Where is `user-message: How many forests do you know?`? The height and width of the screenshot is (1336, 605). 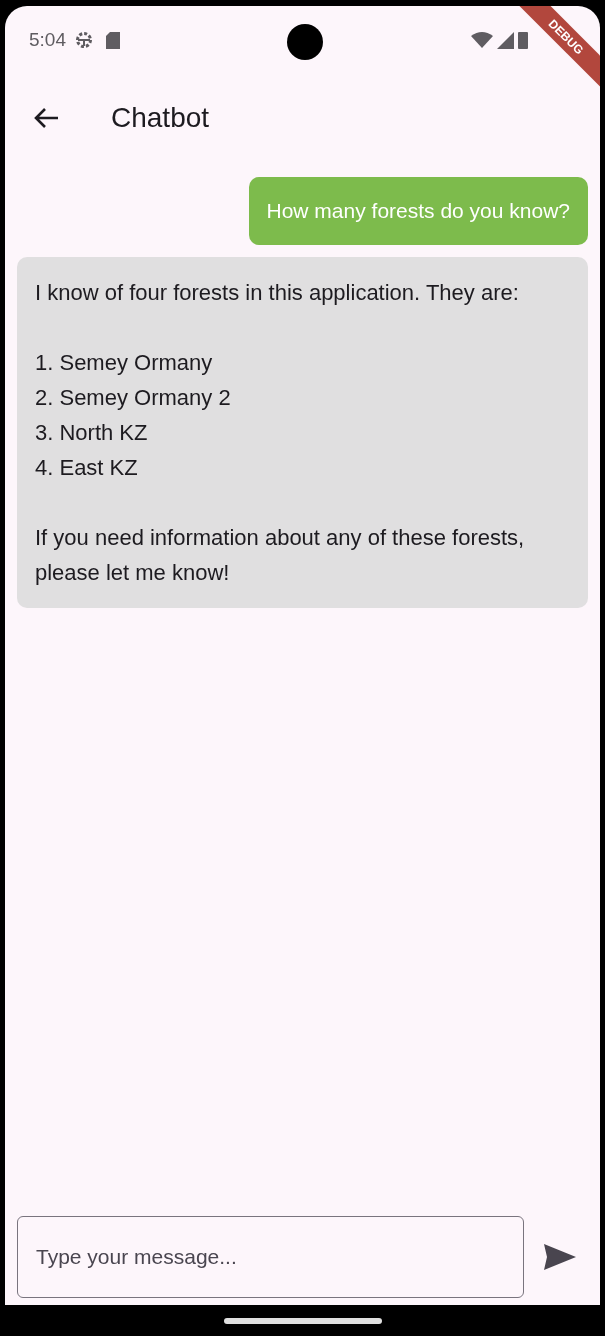
user-message: How many forests do you know? is located at coordinates (418, 211).